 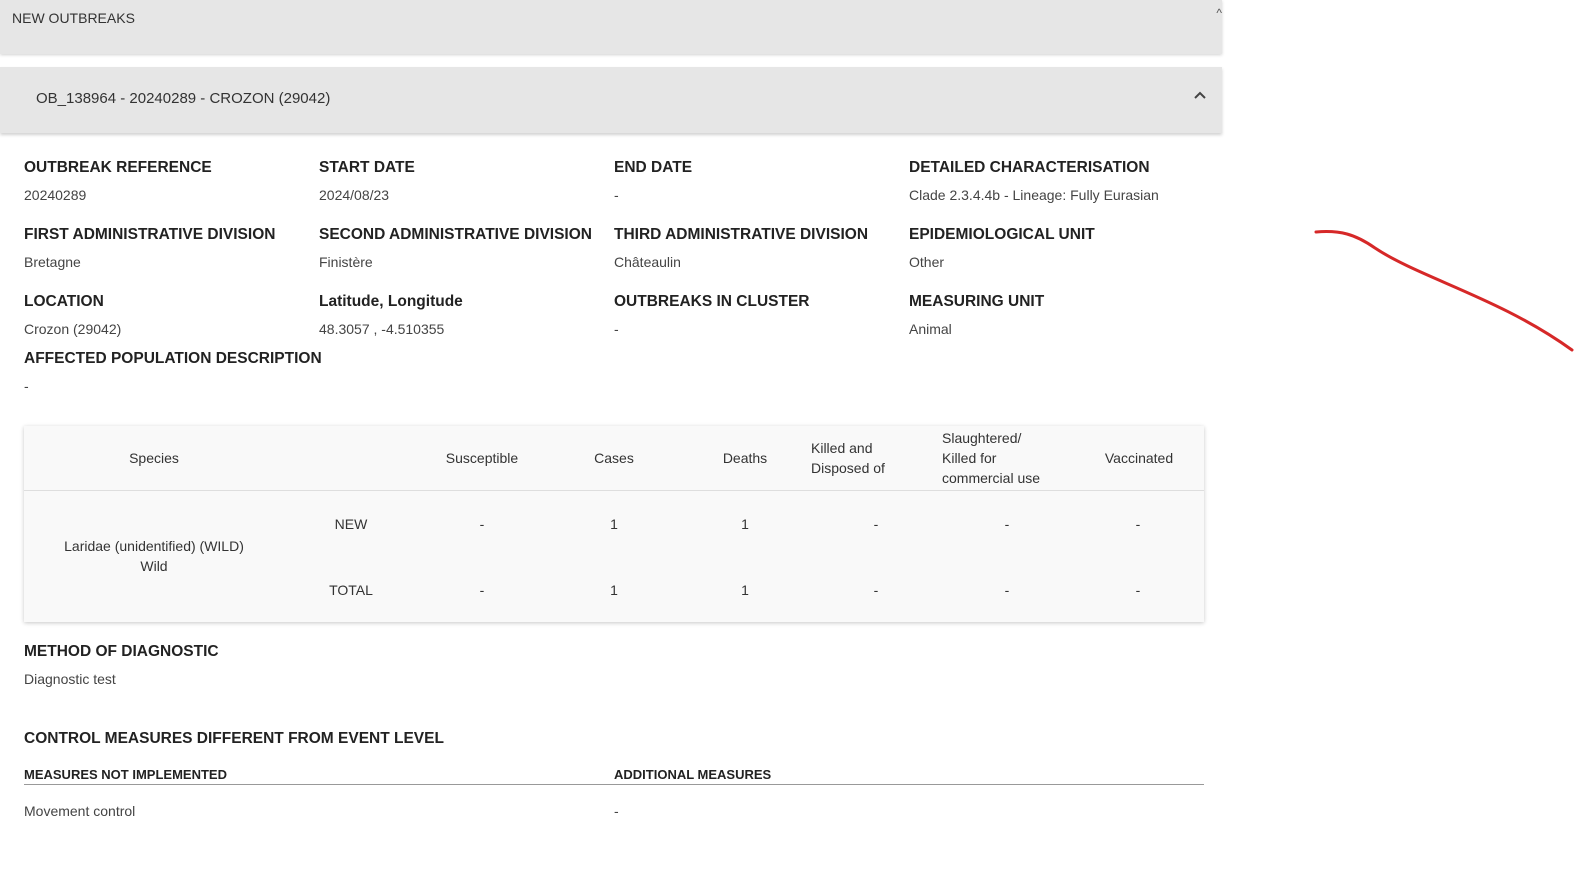 I want to click on species-name: Laridae (unidentified) (WILD), so click(x=154, y=546).